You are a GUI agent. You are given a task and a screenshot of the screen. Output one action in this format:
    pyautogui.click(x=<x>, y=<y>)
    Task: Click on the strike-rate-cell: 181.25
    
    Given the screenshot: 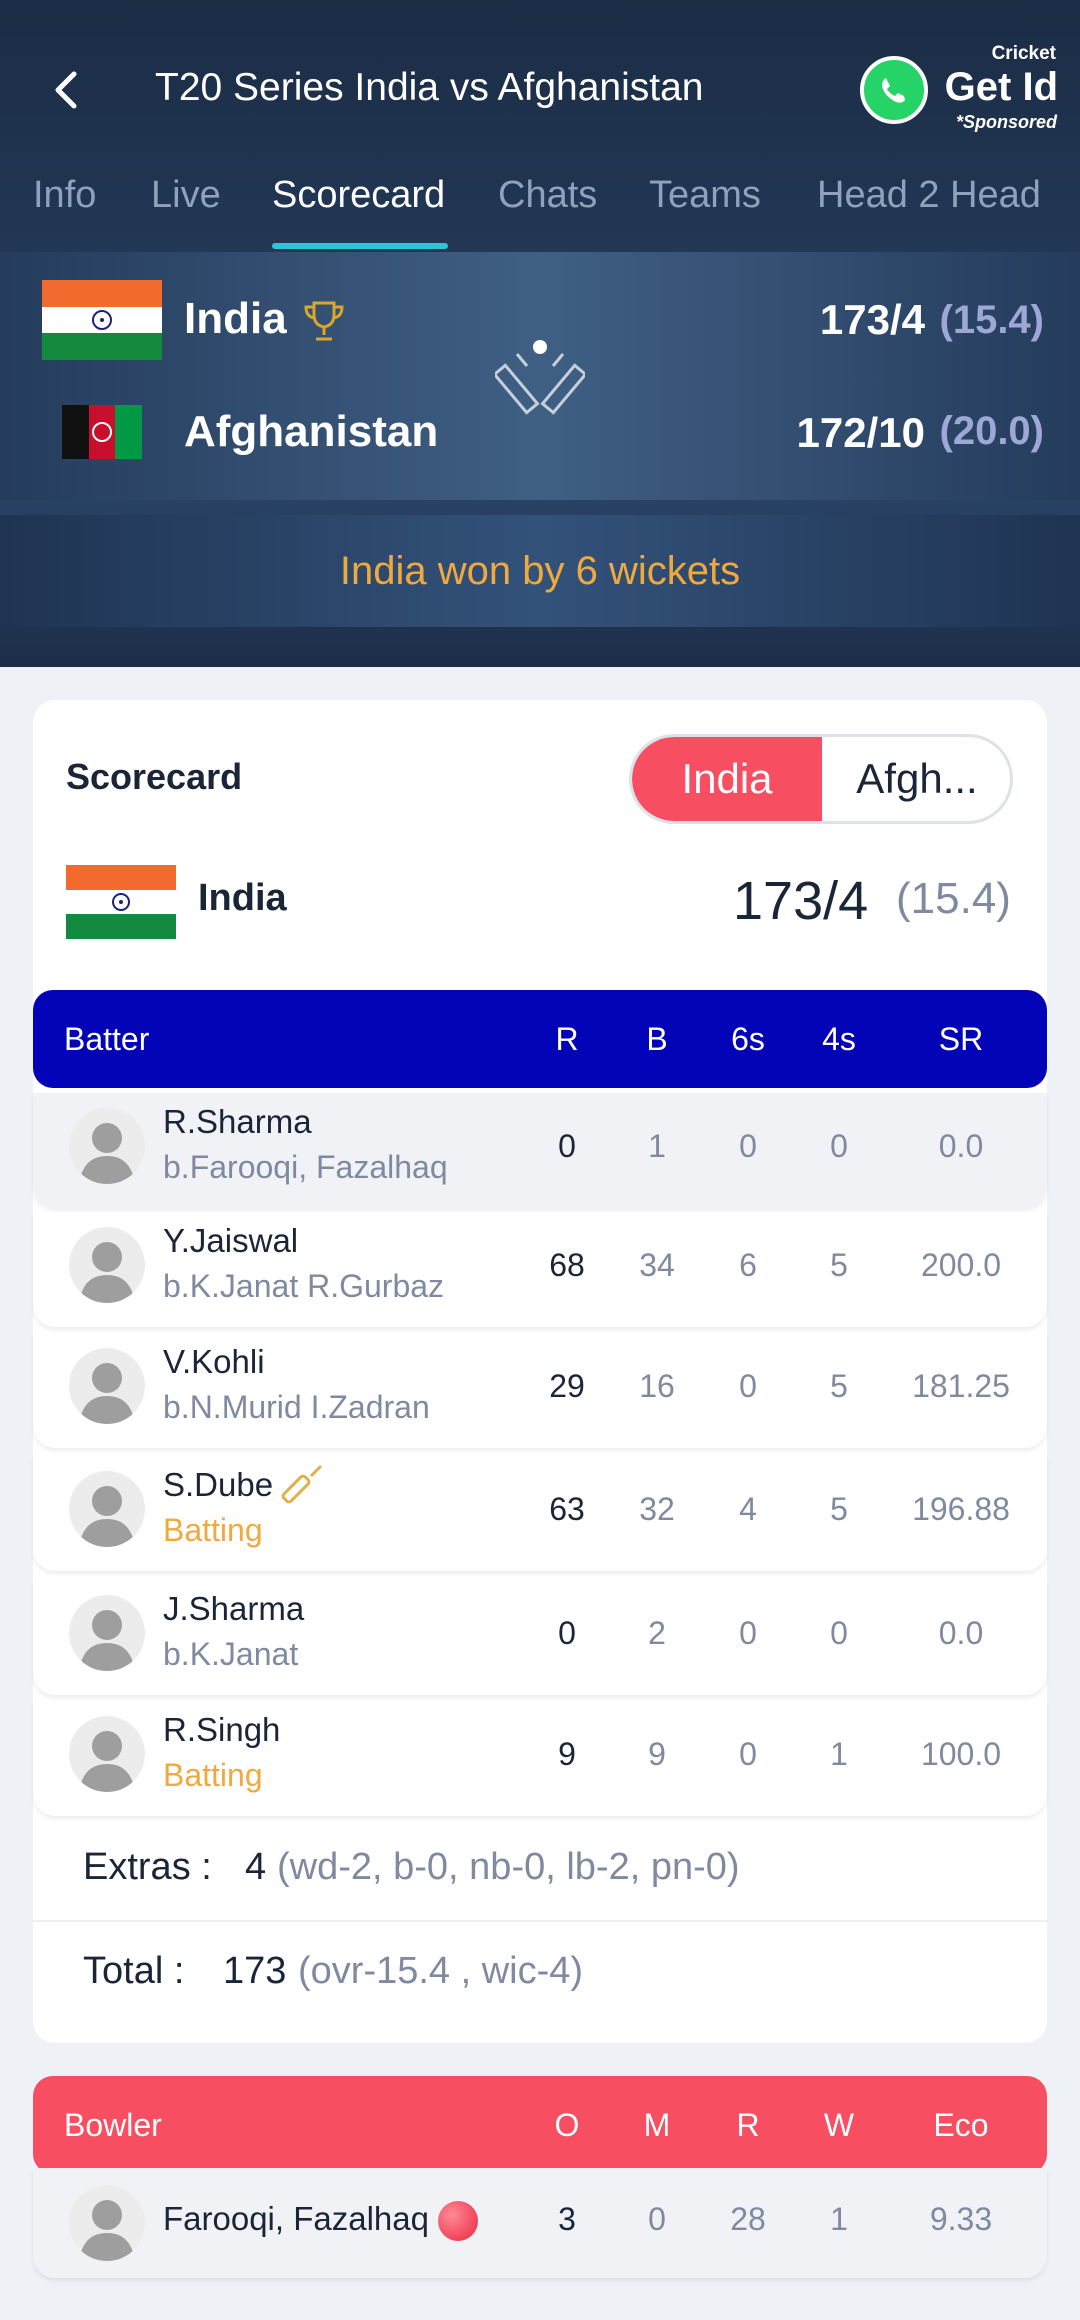 What is the action you would take?
    pyautogui.click(x=961, y=1386)
    